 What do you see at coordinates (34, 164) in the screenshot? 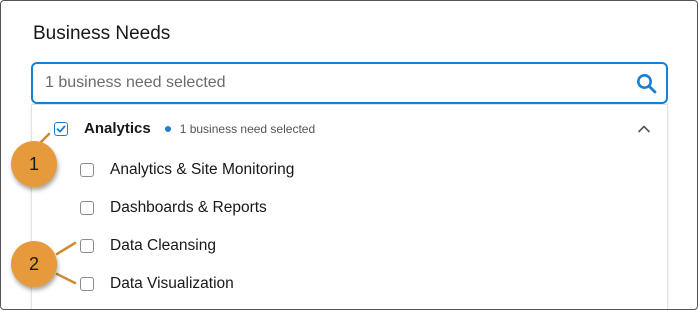
I see `callout-badge: 1` at bounding box center [34, 164].